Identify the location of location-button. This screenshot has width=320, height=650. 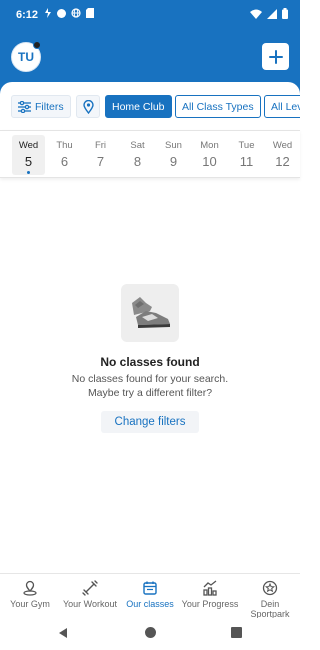
(88, 106).